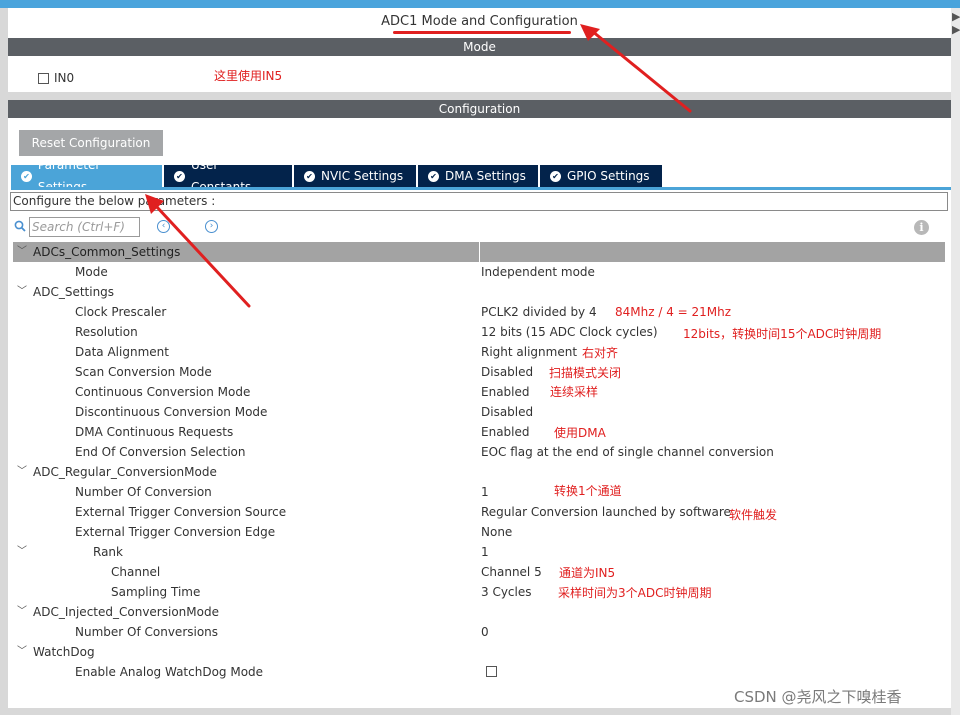  What do you see at coordinates (479, 312) in the screenshot?
I see `param-row-clock-prescaler: Clock Prescaler PCLK2 divided by 4` at bounding box center [479, 312].